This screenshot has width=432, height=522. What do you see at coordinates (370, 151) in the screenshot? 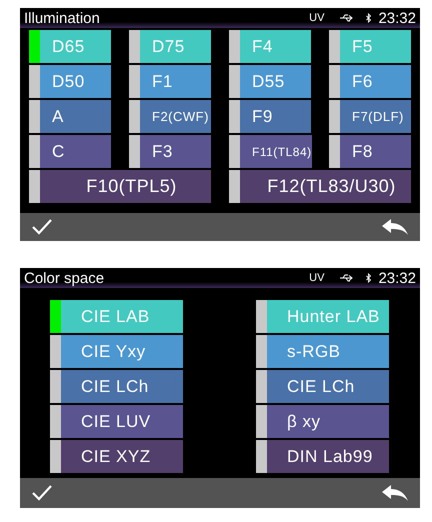
I see `list-option: F8` at bounding box center [370, 151].